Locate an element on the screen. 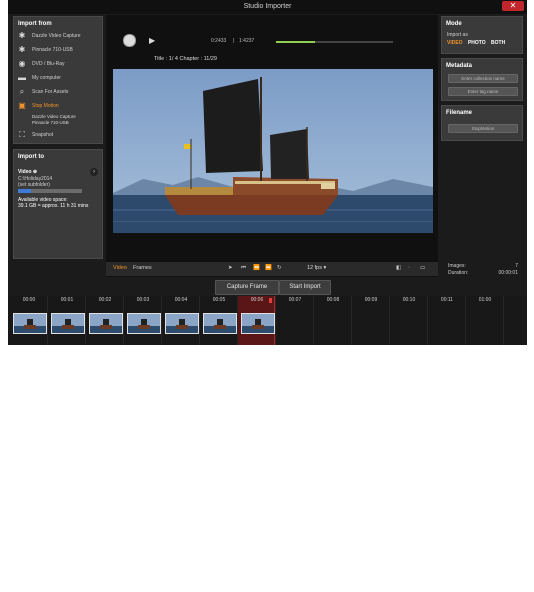  timeline-tick-label: 01:00 is located at coordinates (485, 300).